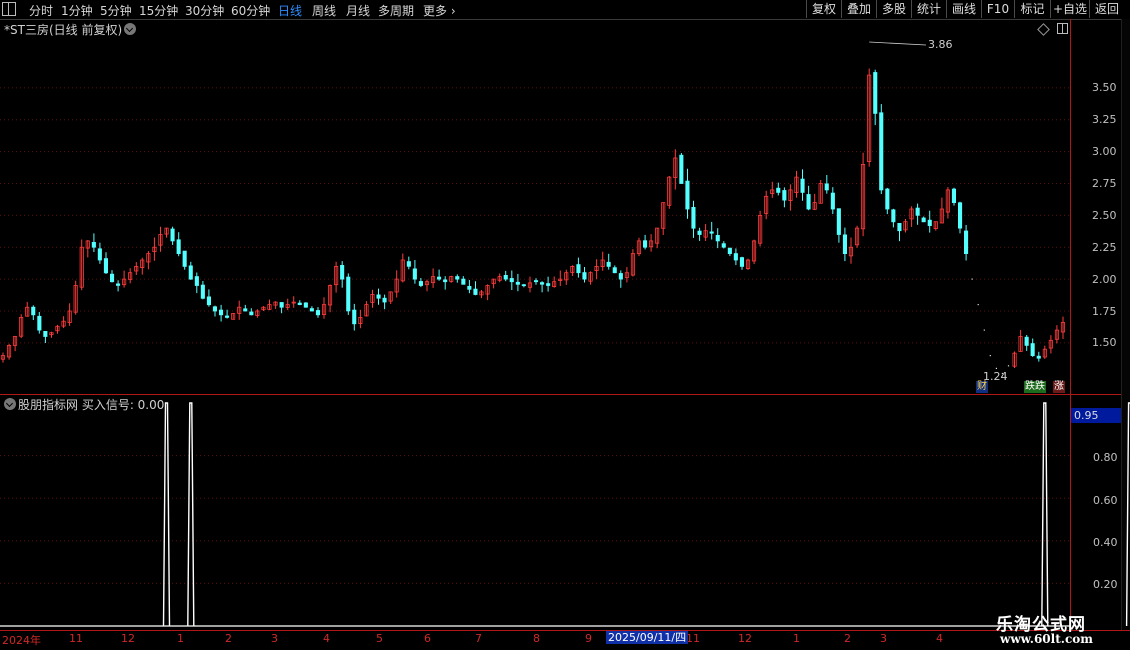 This screenshot has height=650, width=1130. What do you see at coordinates (898, 43) in the screenshot?
I see `high-pointer` at bounding box center [898, 43].